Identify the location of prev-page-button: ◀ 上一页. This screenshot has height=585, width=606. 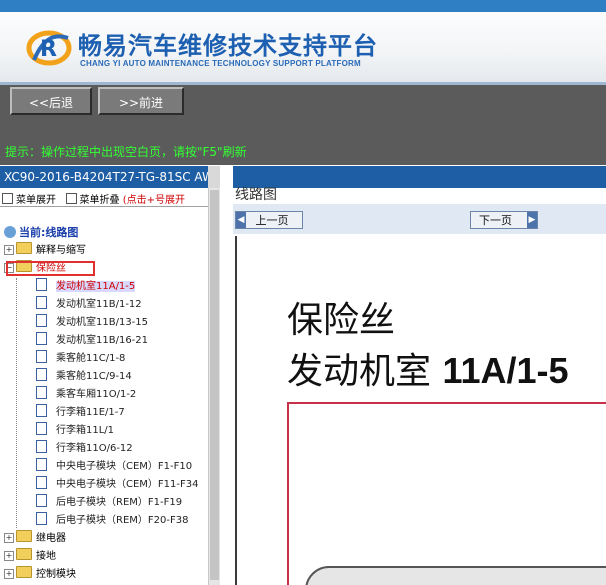
(269, 220).